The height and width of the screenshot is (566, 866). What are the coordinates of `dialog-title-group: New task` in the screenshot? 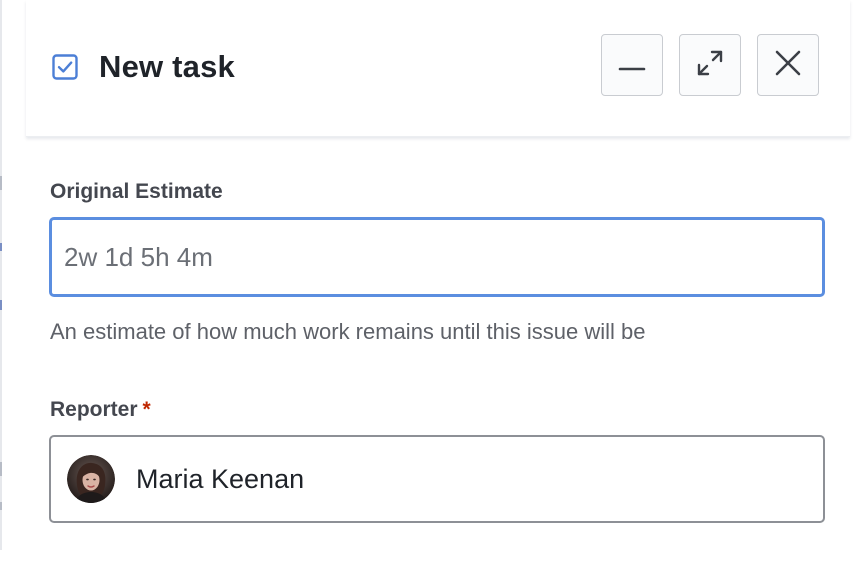 It's located at (143, 67).